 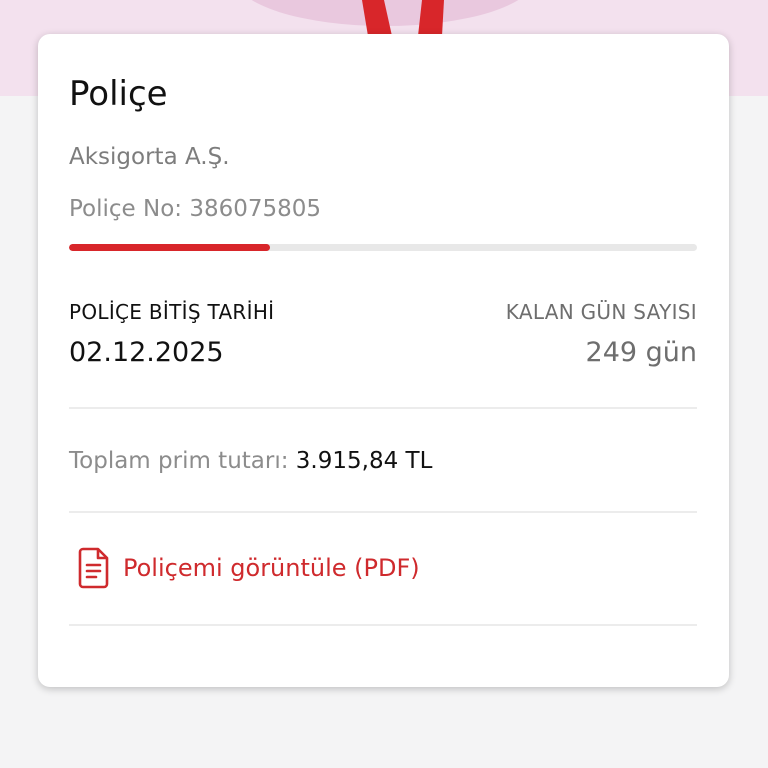 I want to click on document-icon, so click(x=93, y=568).